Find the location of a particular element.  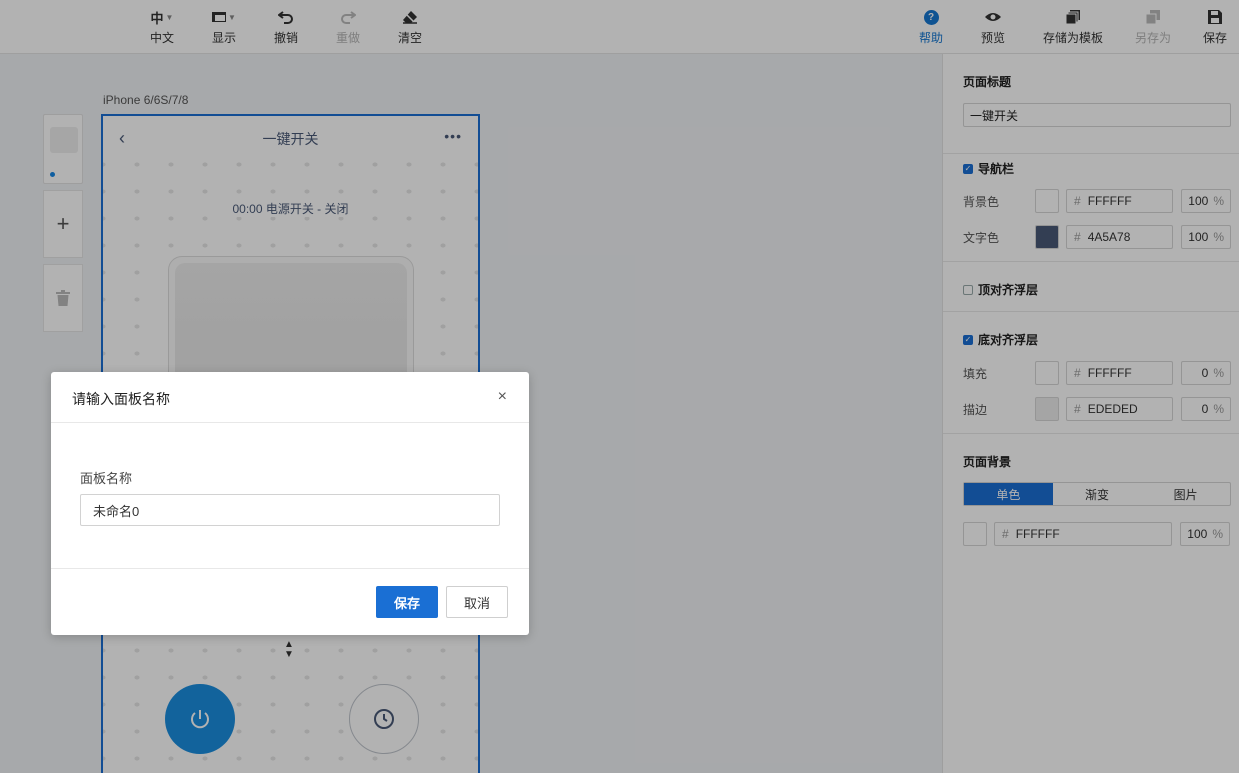

dialog-body: 面板名称 is located at coordinates (290, 496).